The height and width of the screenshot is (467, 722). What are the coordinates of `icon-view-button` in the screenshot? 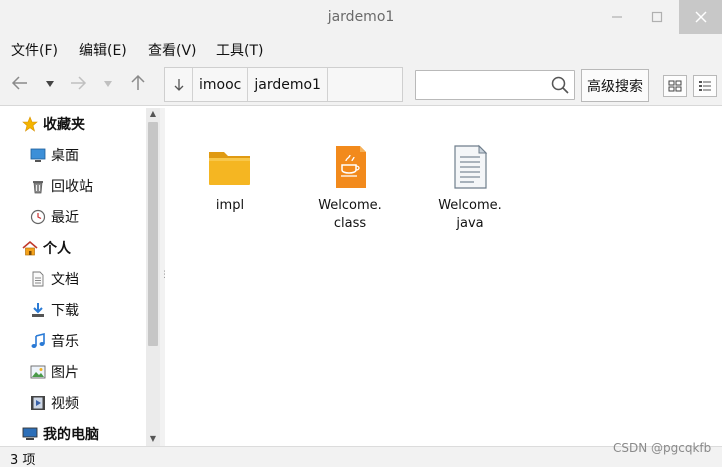 It's located at (675, 86).